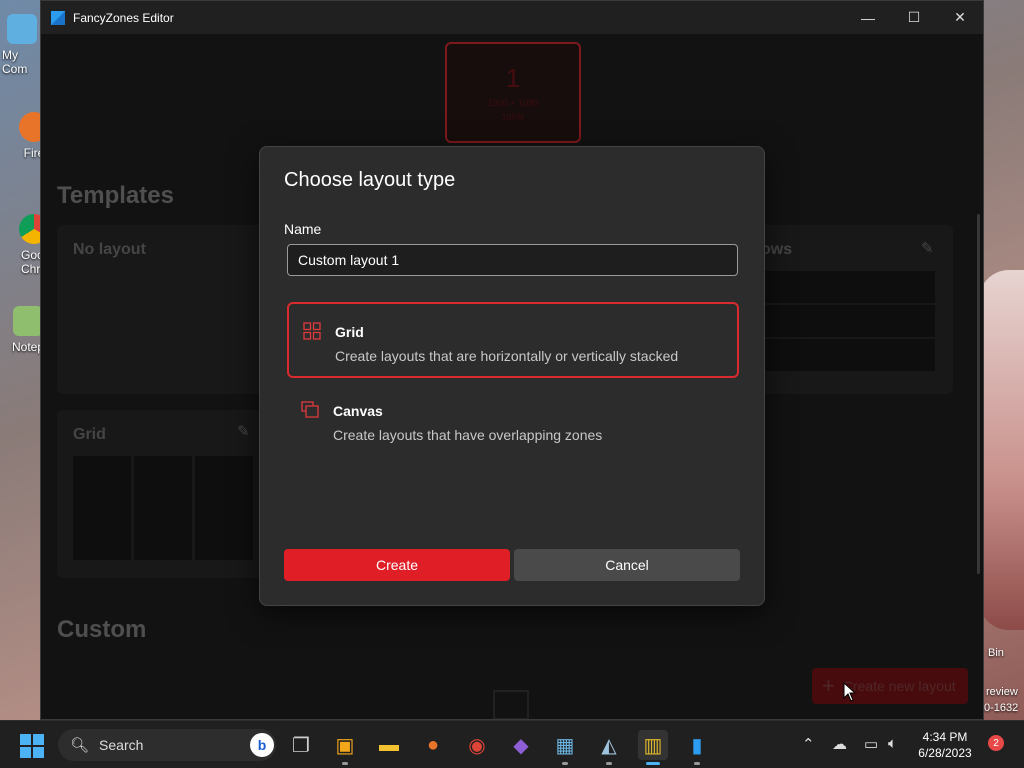 This screenshot has height=768, width=1024. What do you see at coordinates (370, 180) in the screenshot?
I see `dialog-title: Choose layout type` at bounding box center [370, 180].